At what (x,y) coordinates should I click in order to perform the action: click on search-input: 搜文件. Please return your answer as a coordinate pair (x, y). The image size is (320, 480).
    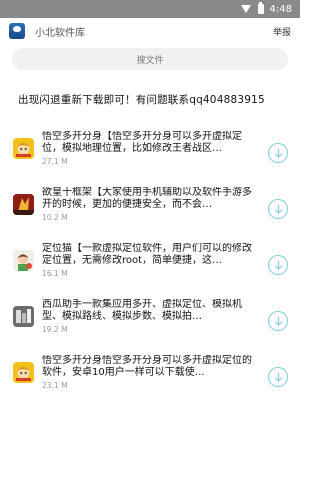
    Looking at the image, I should click on (150, 59).